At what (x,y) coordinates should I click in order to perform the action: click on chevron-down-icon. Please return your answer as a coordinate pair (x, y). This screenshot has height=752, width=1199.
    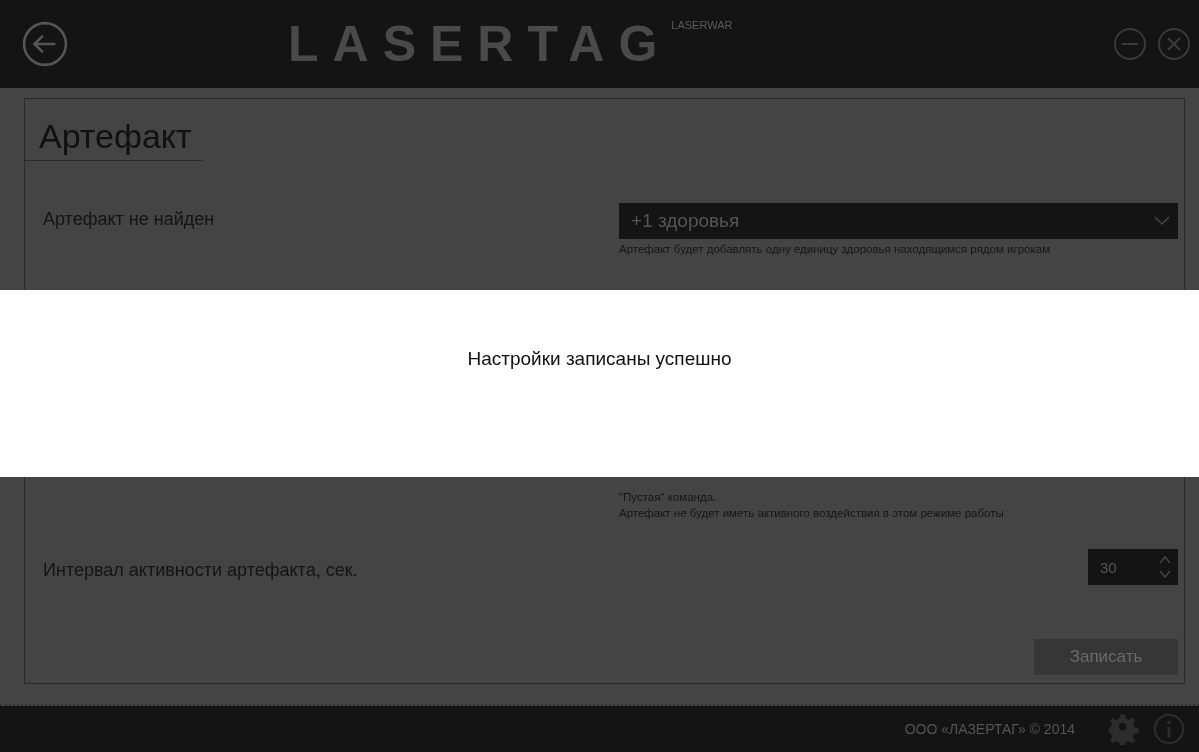
    Looking at the image, I should click on (1162, 221).